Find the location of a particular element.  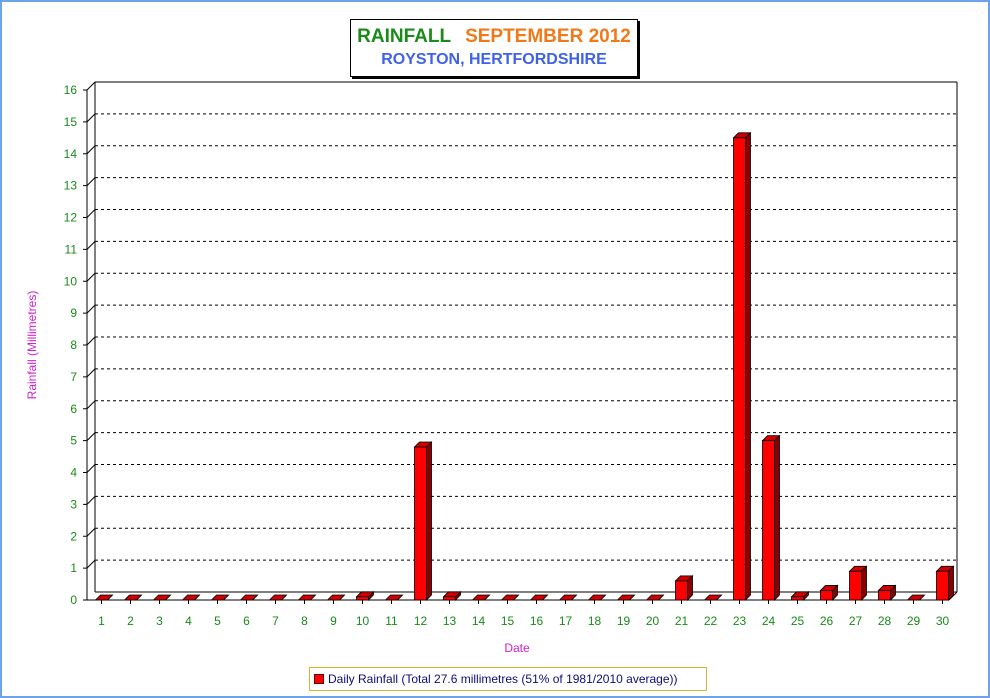

chart-subtitle: ROYSTON, HERTFORDSHIRE is located at coordinates (494, 59).